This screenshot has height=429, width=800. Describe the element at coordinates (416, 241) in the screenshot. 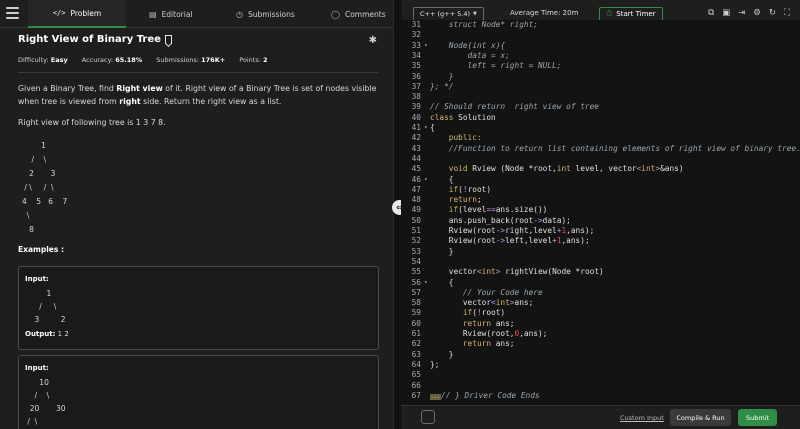

I see `line-number: 52` at that location.